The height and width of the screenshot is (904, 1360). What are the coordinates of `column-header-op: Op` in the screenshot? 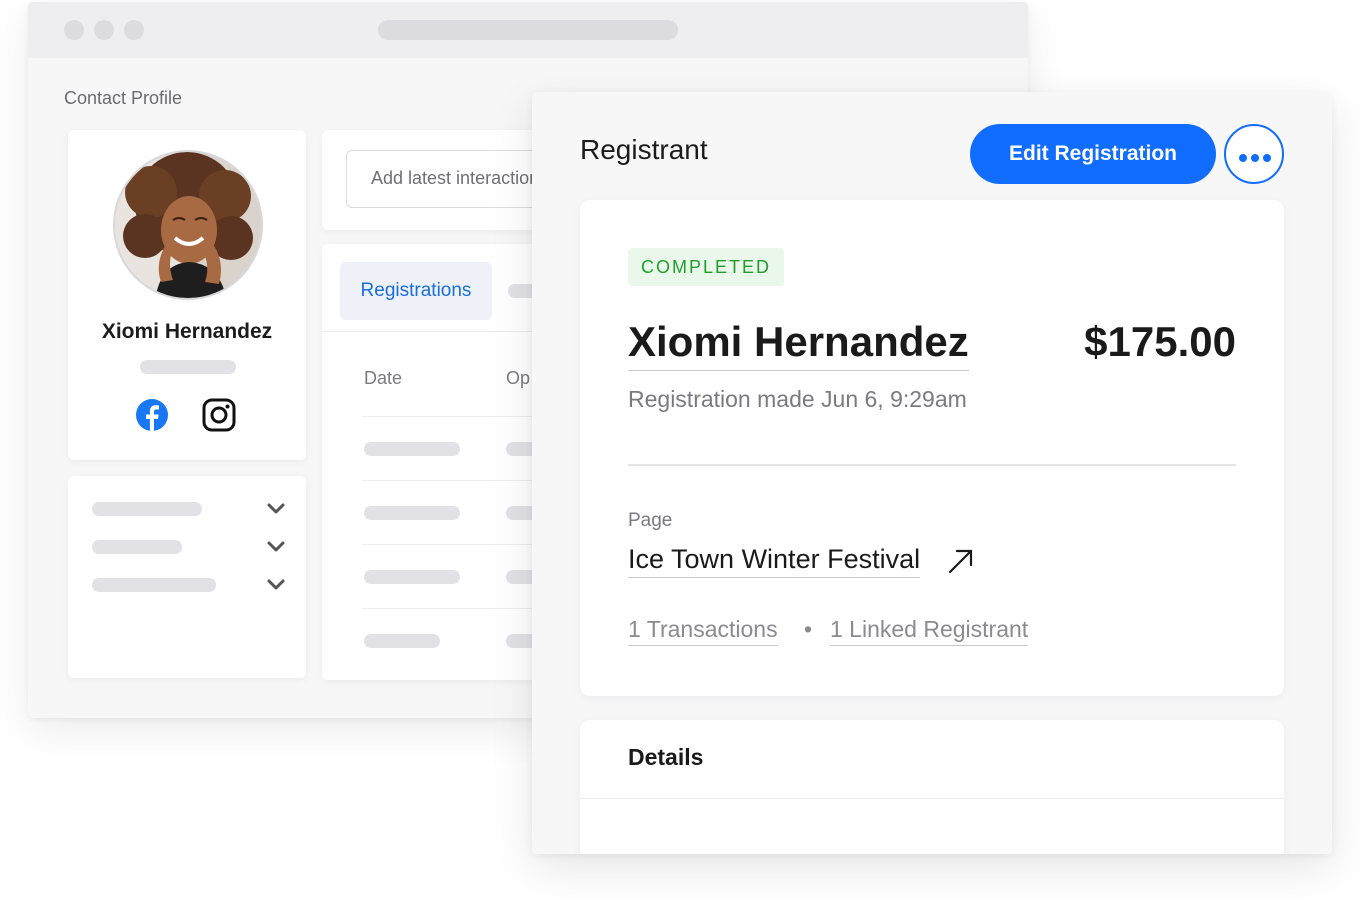 It's located at (518, 378).